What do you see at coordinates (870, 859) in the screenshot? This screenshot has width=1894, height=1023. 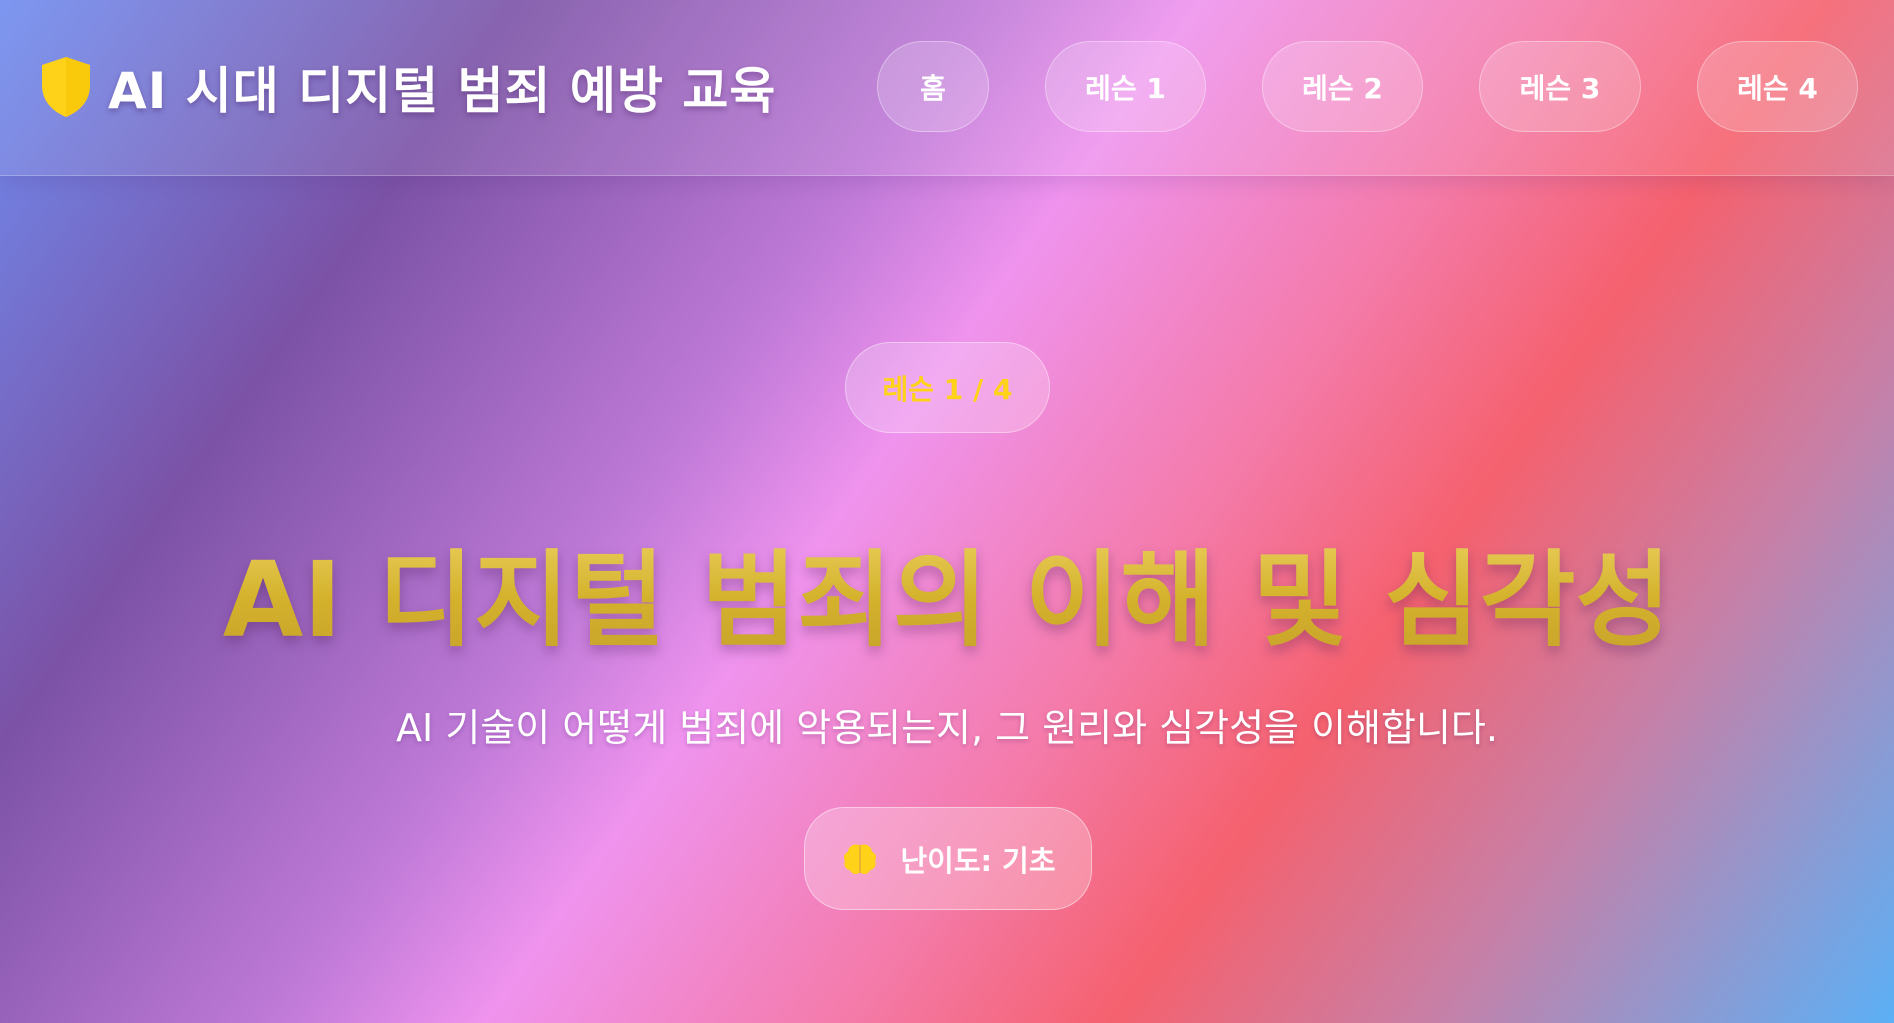 I see `brain-icon` at bounding box center [870, 859].